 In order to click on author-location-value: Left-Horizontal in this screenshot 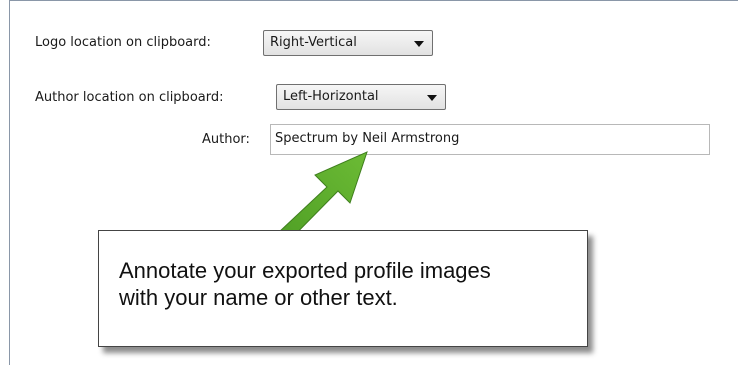, I will do `click(331, 96)`.